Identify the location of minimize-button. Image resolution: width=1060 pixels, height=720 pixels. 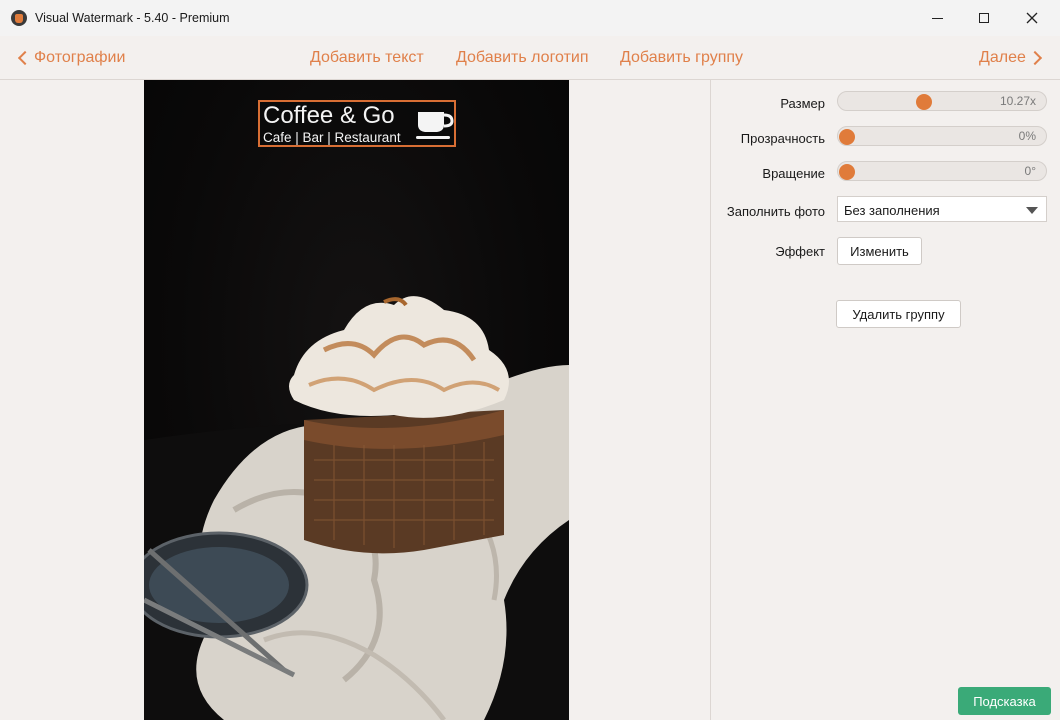
(937, 18).